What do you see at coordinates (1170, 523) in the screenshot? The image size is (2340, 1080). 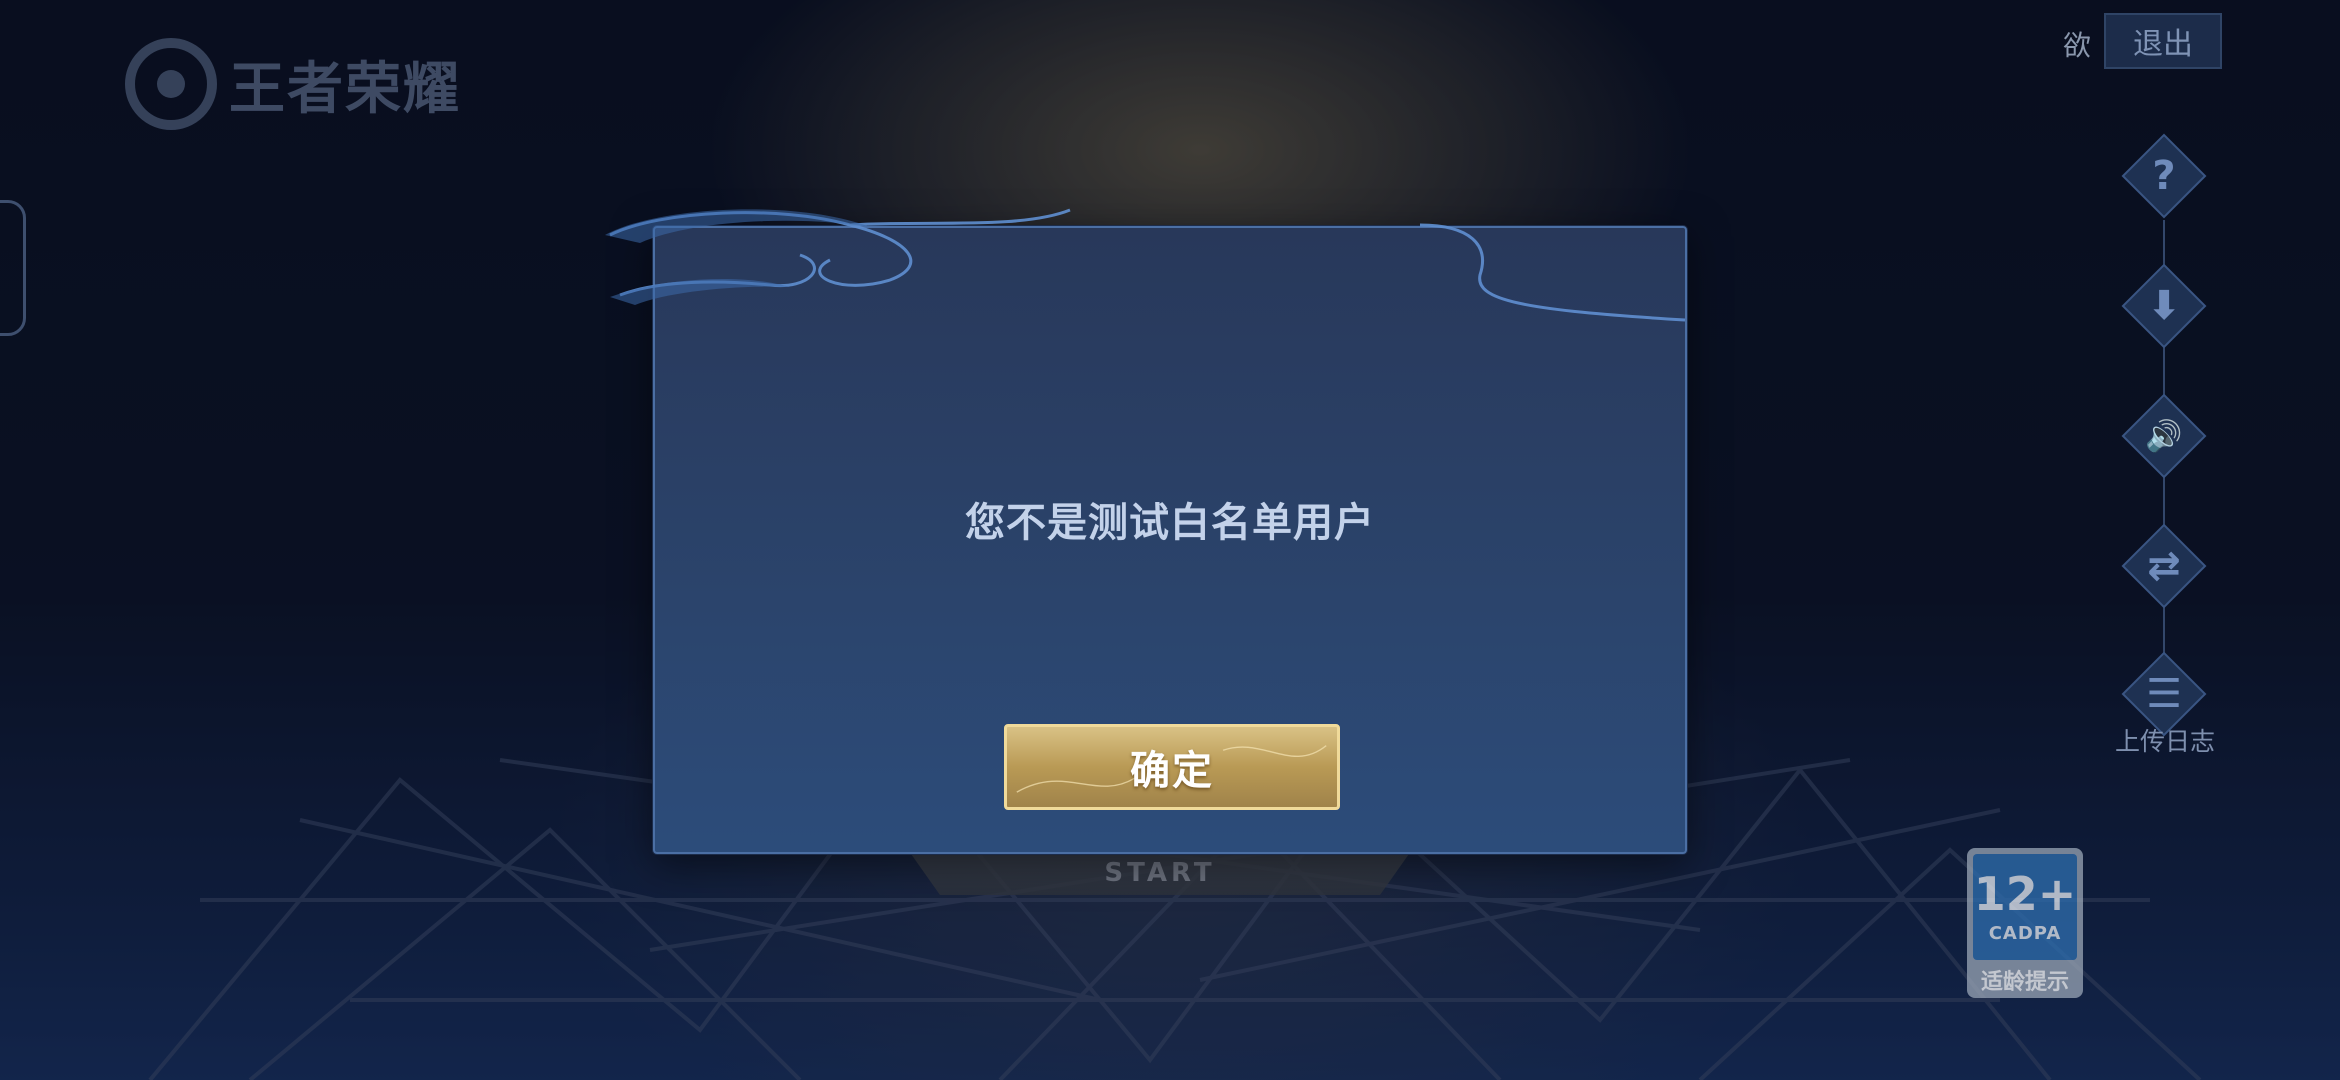 I see `dialog-message: 您不是测试白名单用户` at bounding box center [1170, 523].